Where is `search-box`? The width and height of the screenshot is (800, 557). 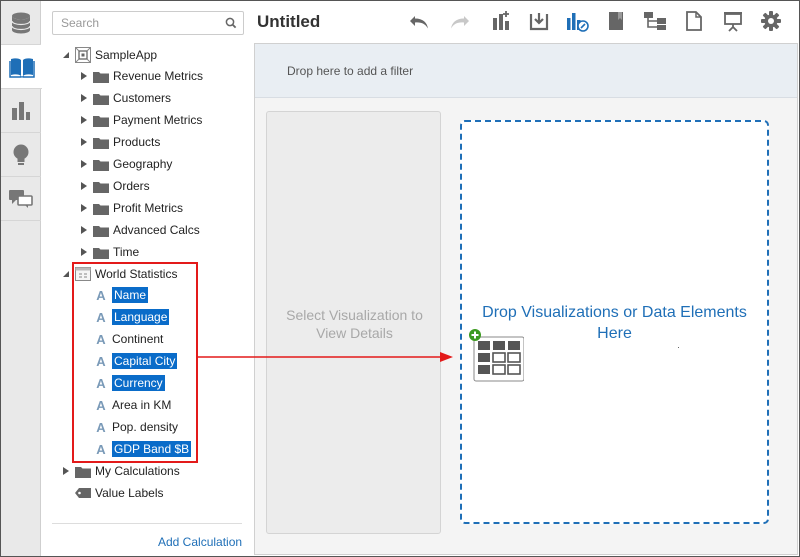 search-box is located at coordinates (148, 23).